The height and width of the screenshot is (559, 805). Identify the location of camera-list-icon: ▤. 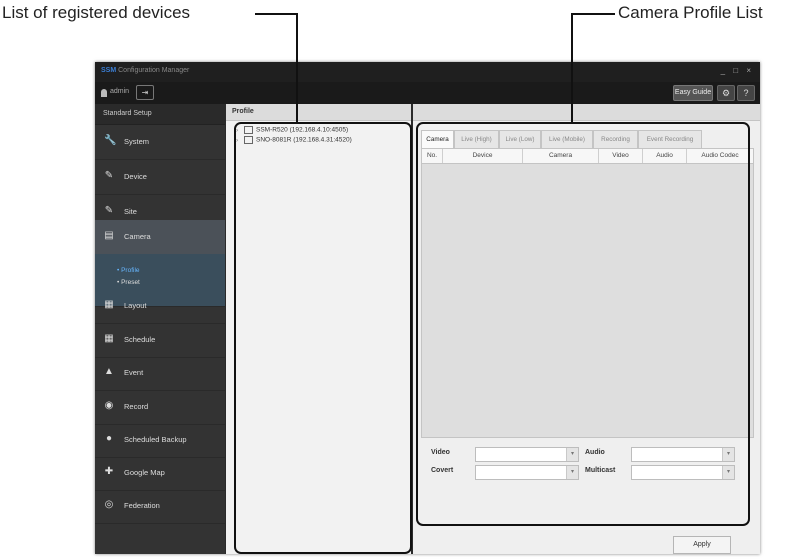
(109, 235).